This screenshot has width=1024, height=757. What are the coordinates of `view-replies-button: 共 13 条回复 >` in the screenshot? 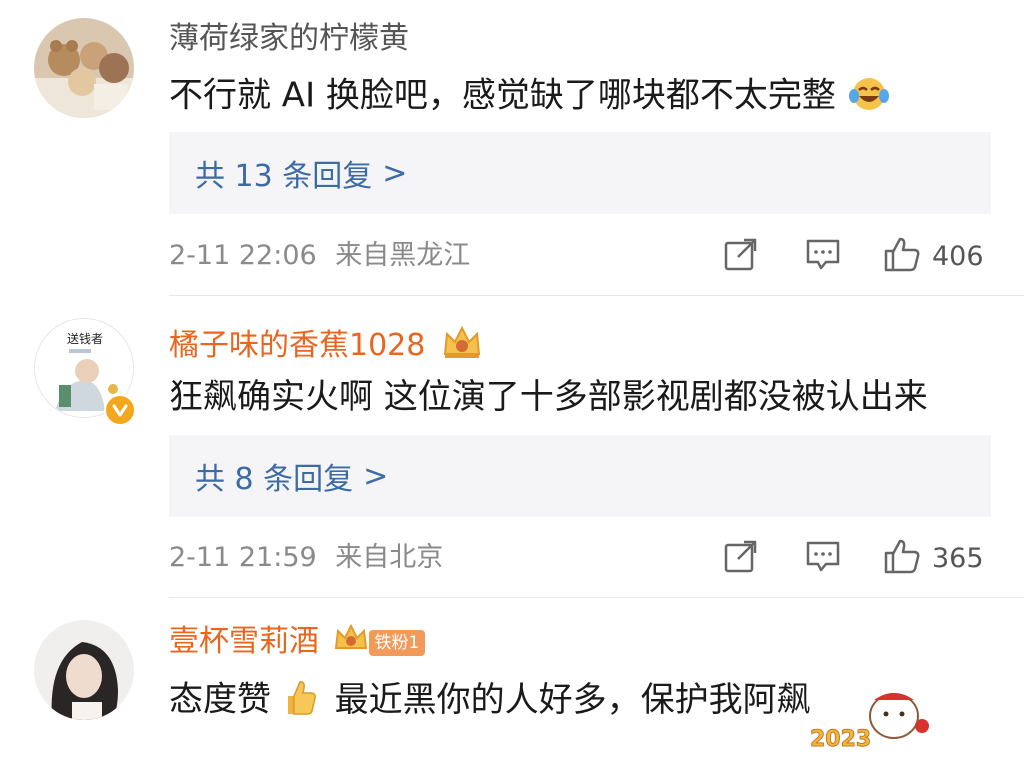 It's located at (580, 173).